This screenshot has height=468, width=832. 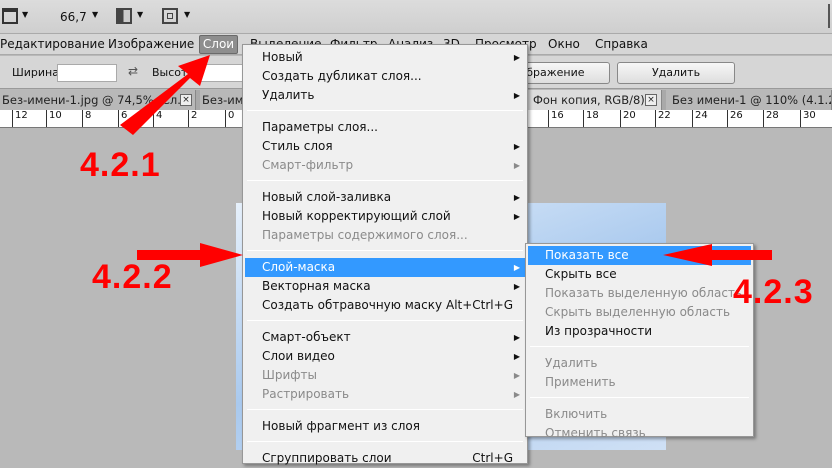 What do you see at coordinates (327, 458) in the screenshot?
I see `menu-item-label: Сгруппировать слои` at bounding box center [327, 458].